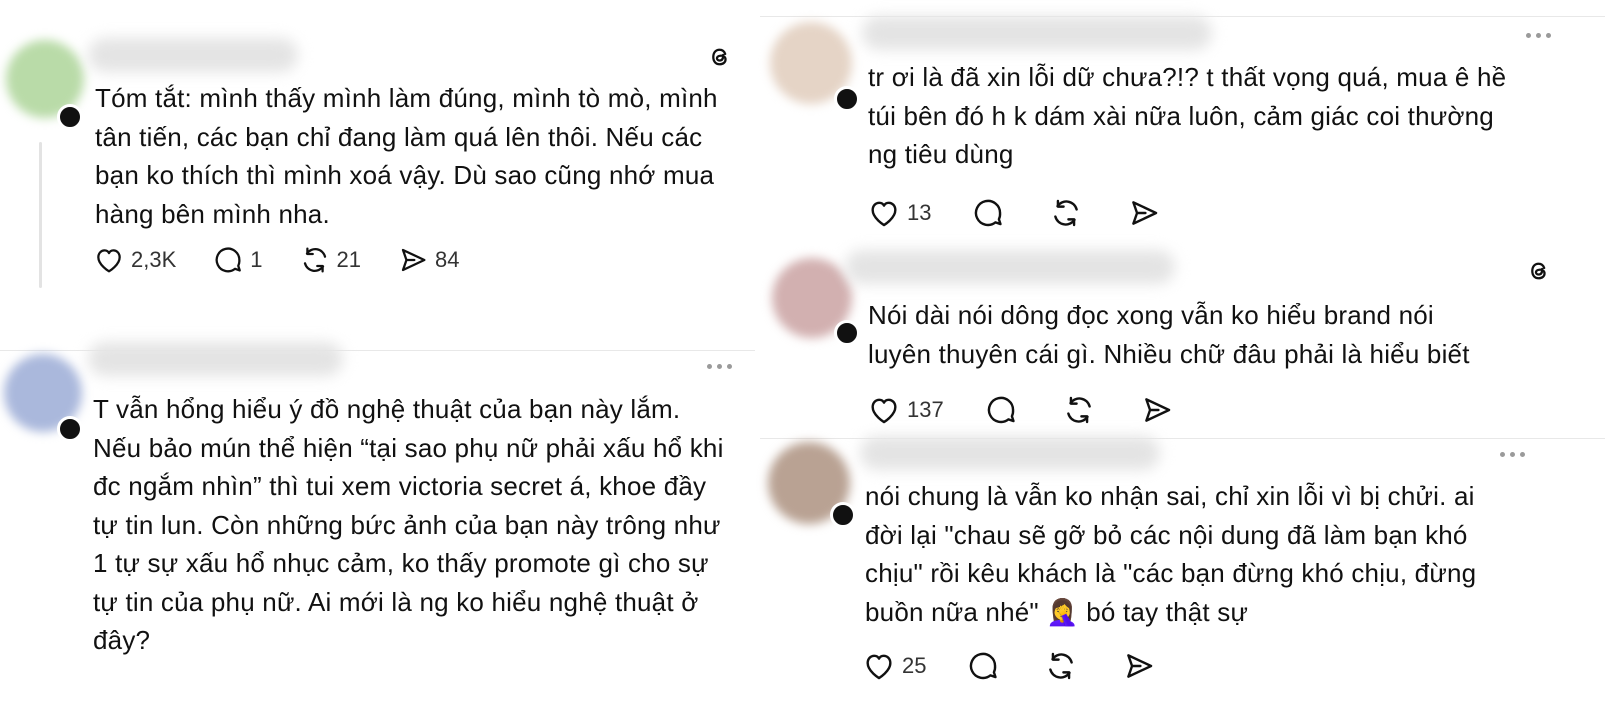  What do you see at coordinates (914, 665) in the screenshot?
I see `like-count: 25` at bounding box center [914, 665].